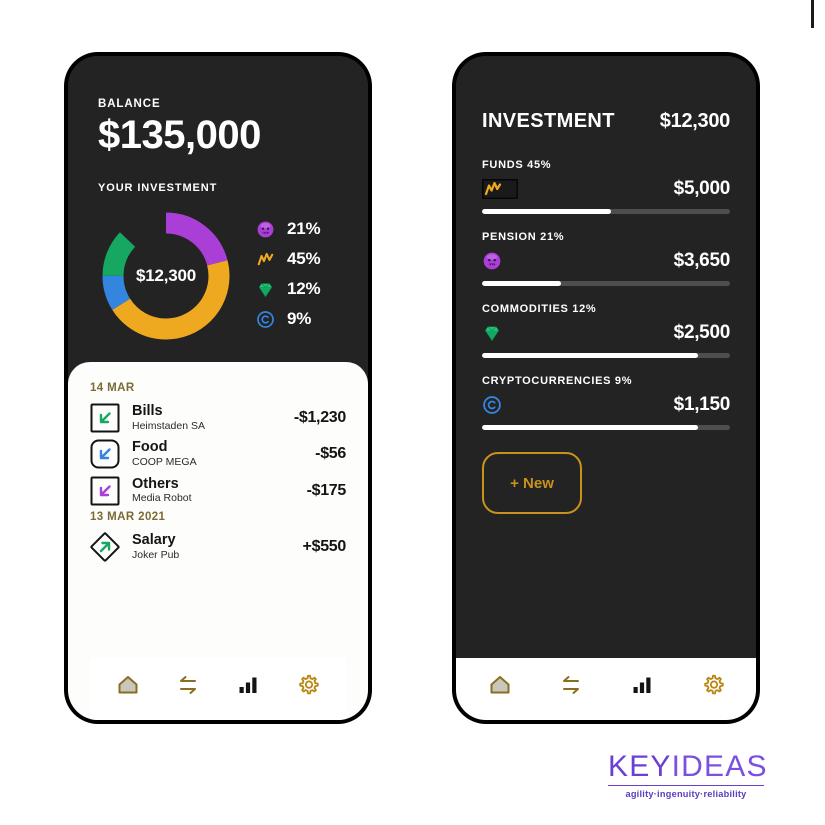 Image resolution: width=825 pixels, height=825 pixels. What do you see at coordinates (150, 447) in the screenshot?
I see `transaction-title: Food` at bounding box center [150, 447].